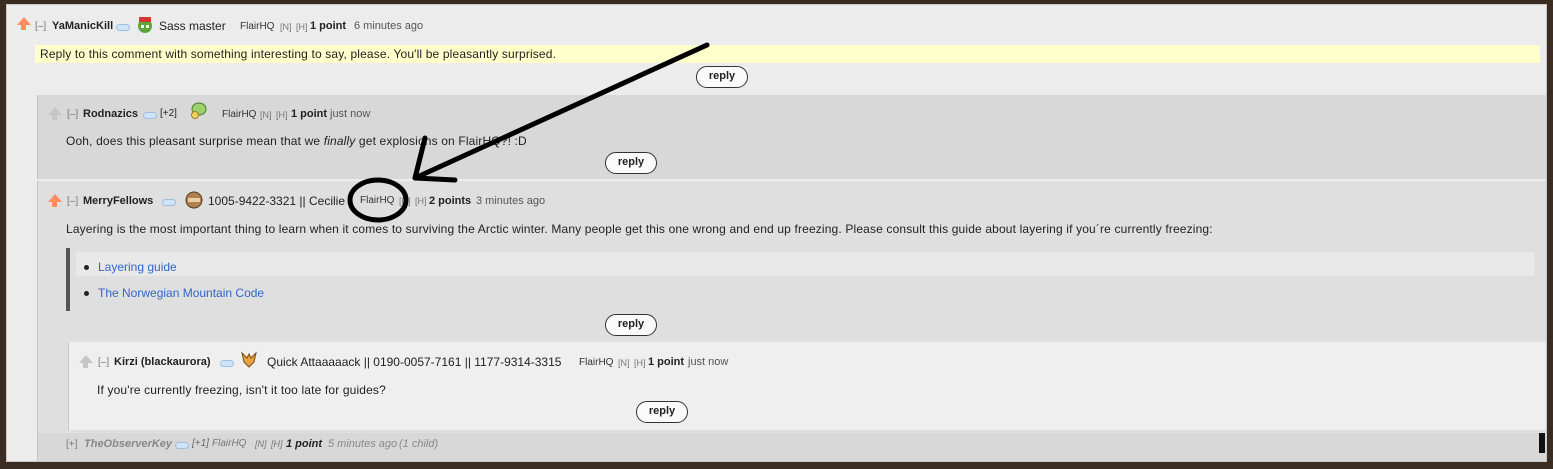 This screenshot has height=469, width=1553. I want to click on annotation-overlay, so click(528, 132).